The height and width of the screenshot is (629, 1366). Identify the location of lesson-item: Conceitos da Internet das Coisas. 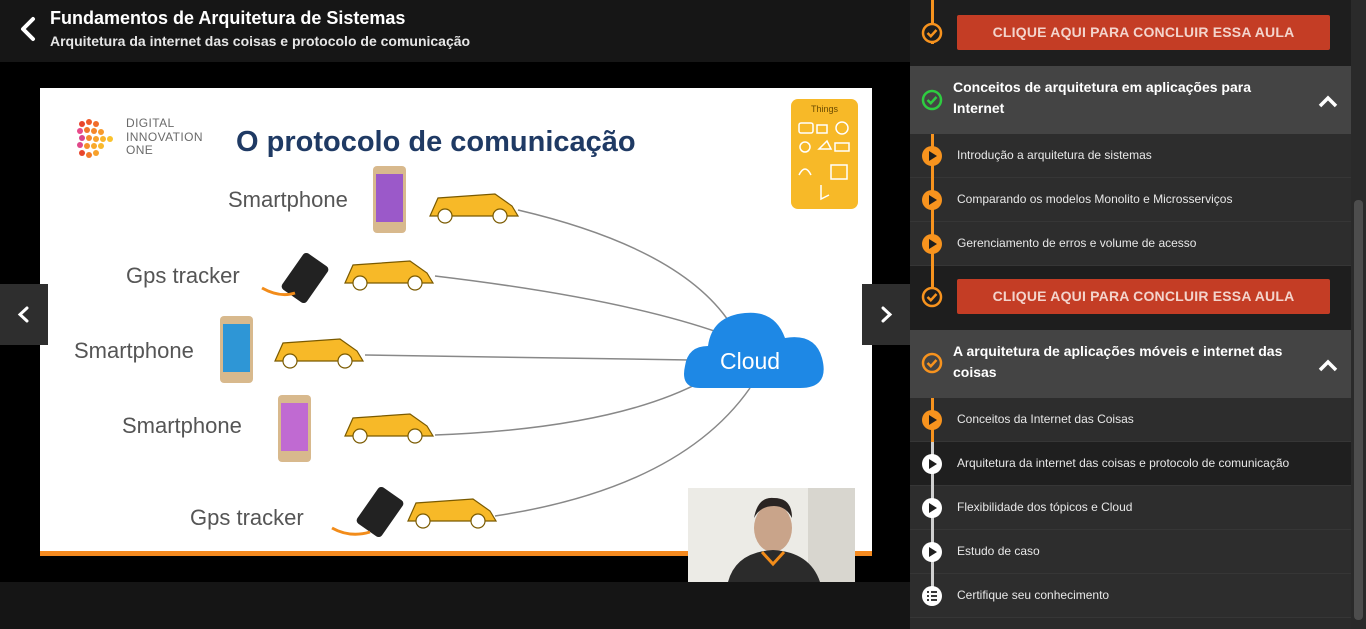
(1130, 420).